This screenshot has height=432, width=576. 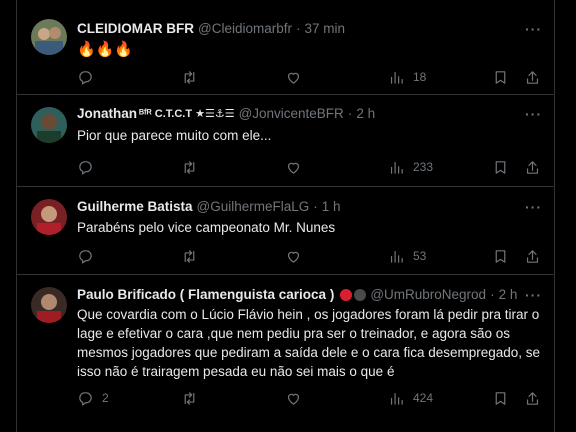 What do you see at coordinates (428, 295) in the screenshot?
I see `author-handle: @UmRubroNegrod` at bounding box center [428, 295].